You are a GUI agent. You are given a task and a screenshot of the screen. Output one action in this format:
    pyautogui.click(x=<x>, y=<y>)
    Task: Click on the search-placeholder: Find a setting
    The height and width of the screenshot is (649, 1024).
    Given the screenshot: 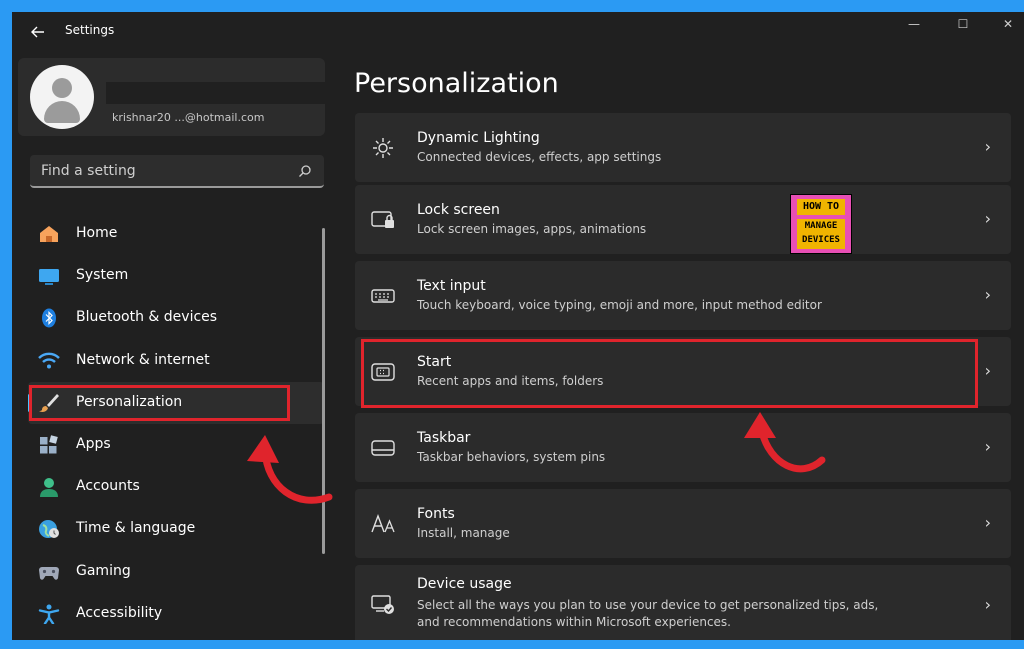 What is the action you would take?
    pyautogui.click(x=88, y=171)
    